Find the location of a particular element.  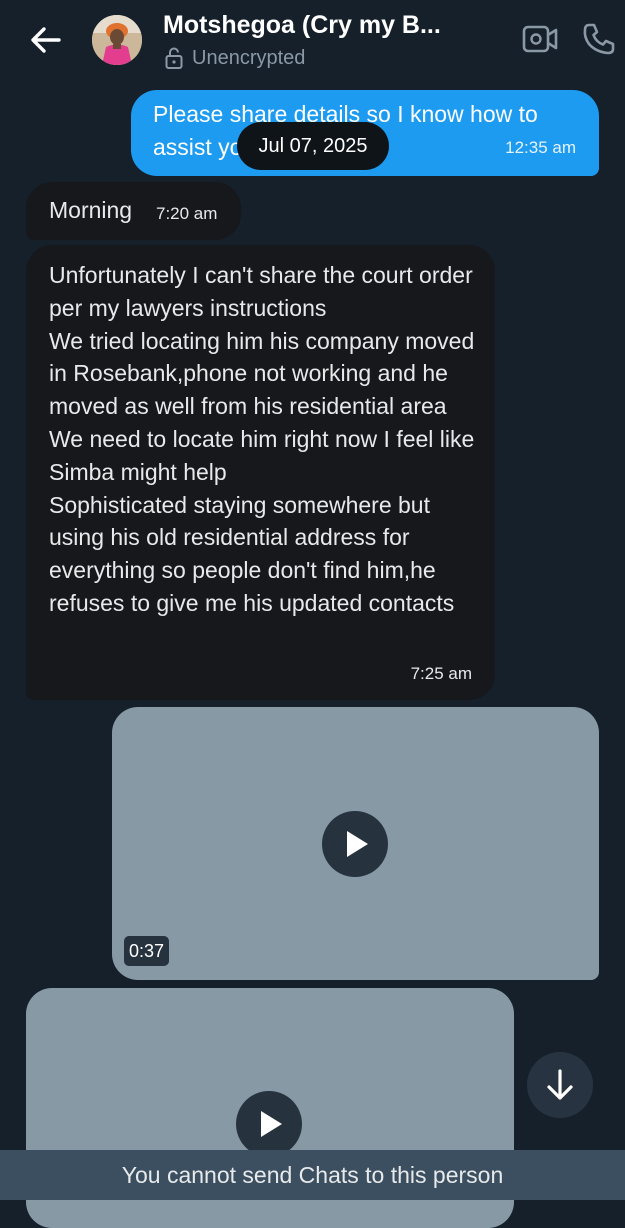

avatar-image is located at coordinates (117, 40).